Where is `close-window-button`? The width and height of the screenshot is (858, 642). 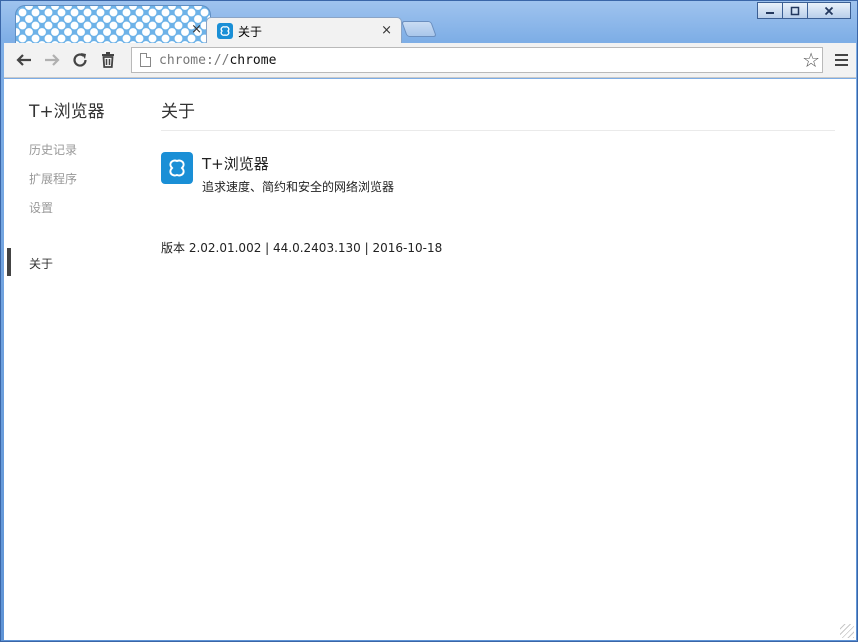
close-window-button is located at coordinates (829, 10).